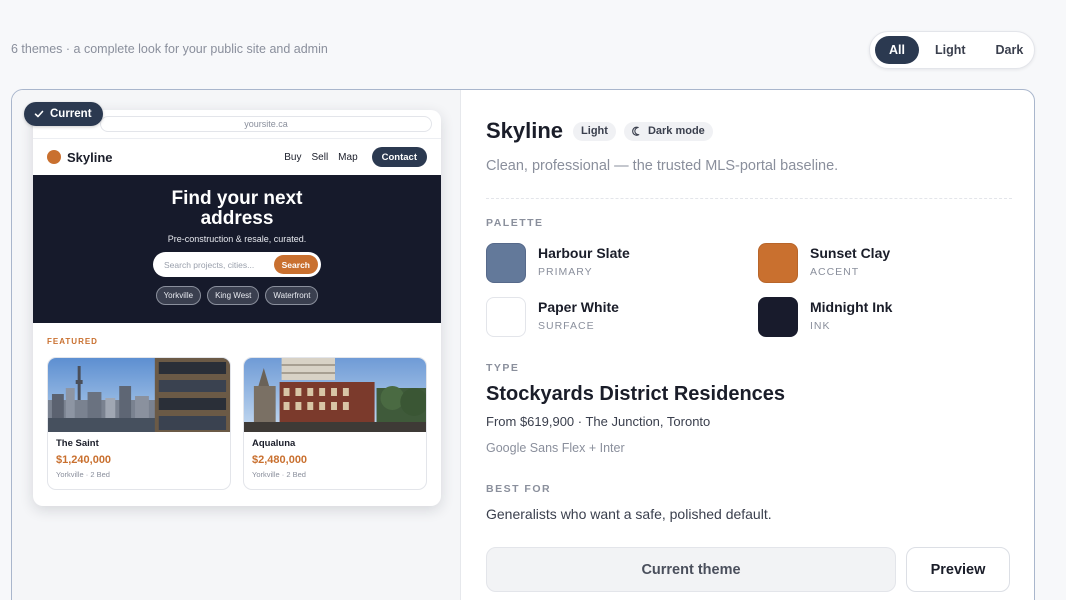 Image resolution: width=1066 pixels, height=600 pixels. Describe the element at coordinates (578, 307) in the screenshot. I see `swatch-name: Paper White` at that location.